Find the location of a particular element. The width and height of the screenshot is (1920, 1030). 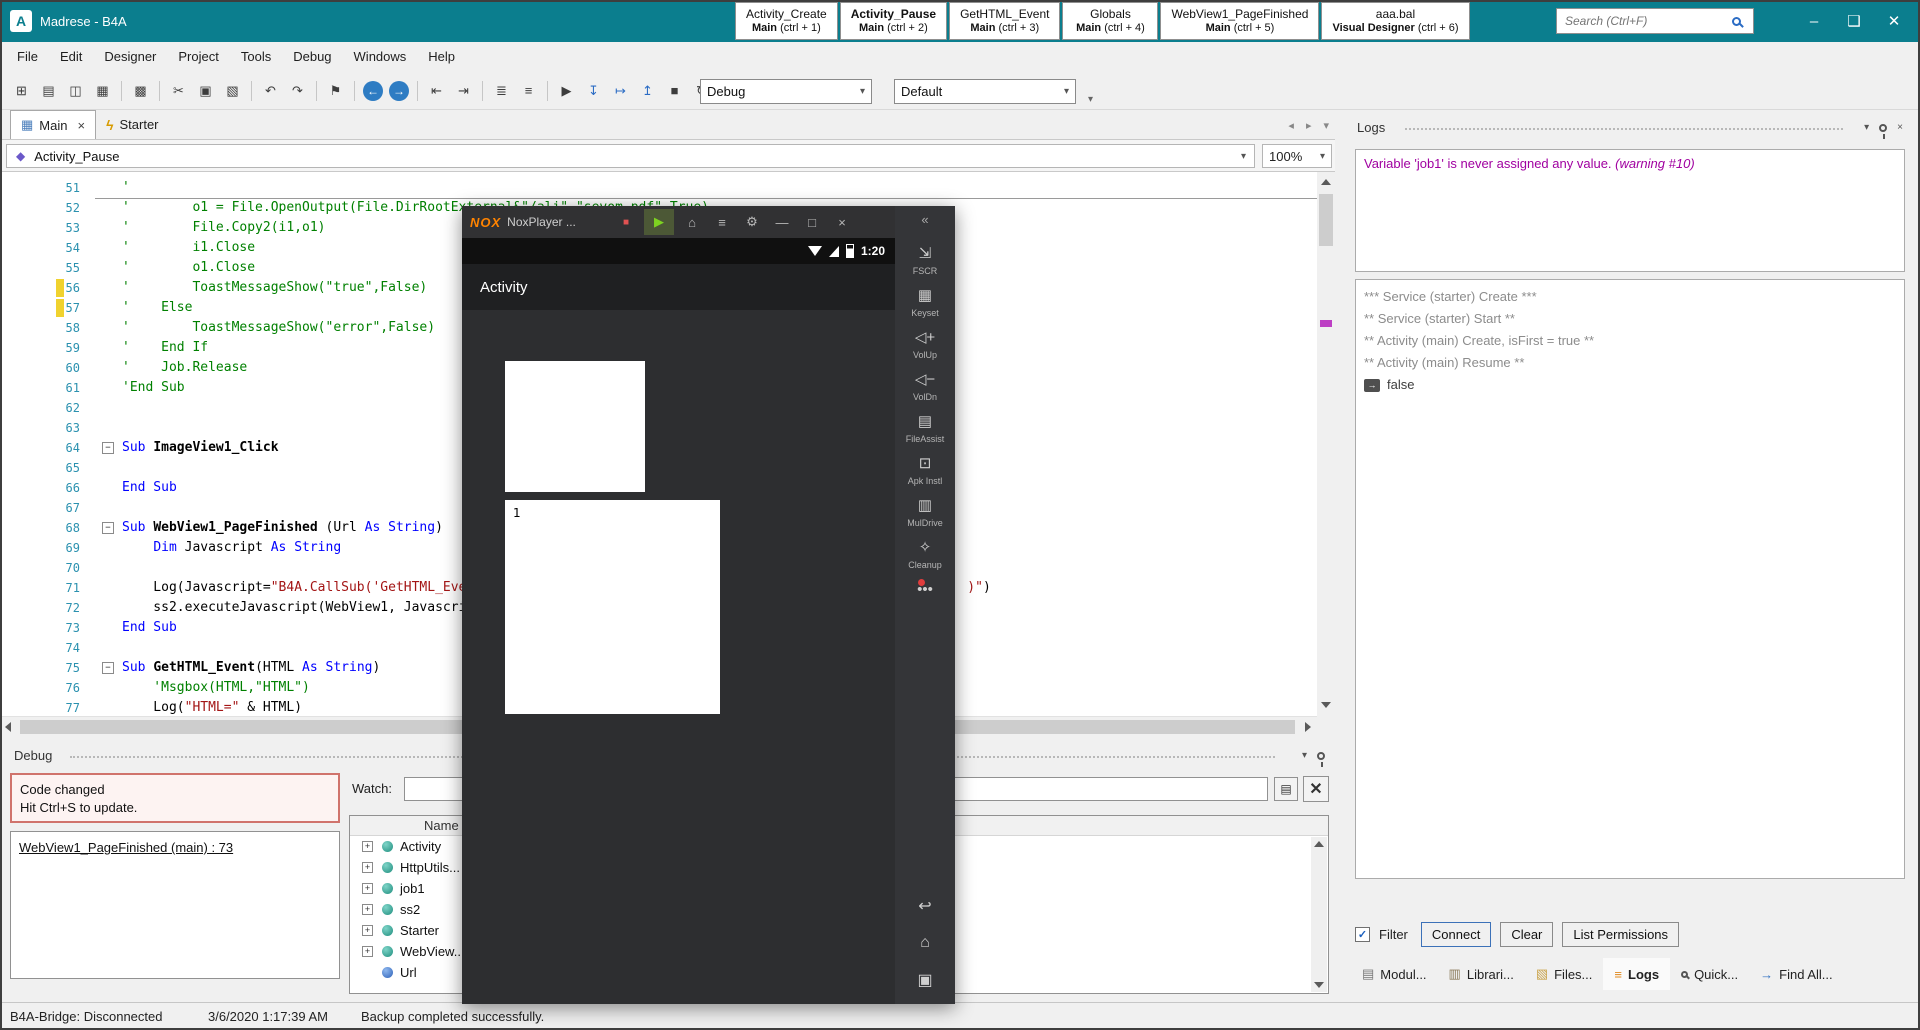

quick-jump-tab: Activity_Create Main (ctrl + 1) is located at coordinates (786, 21).